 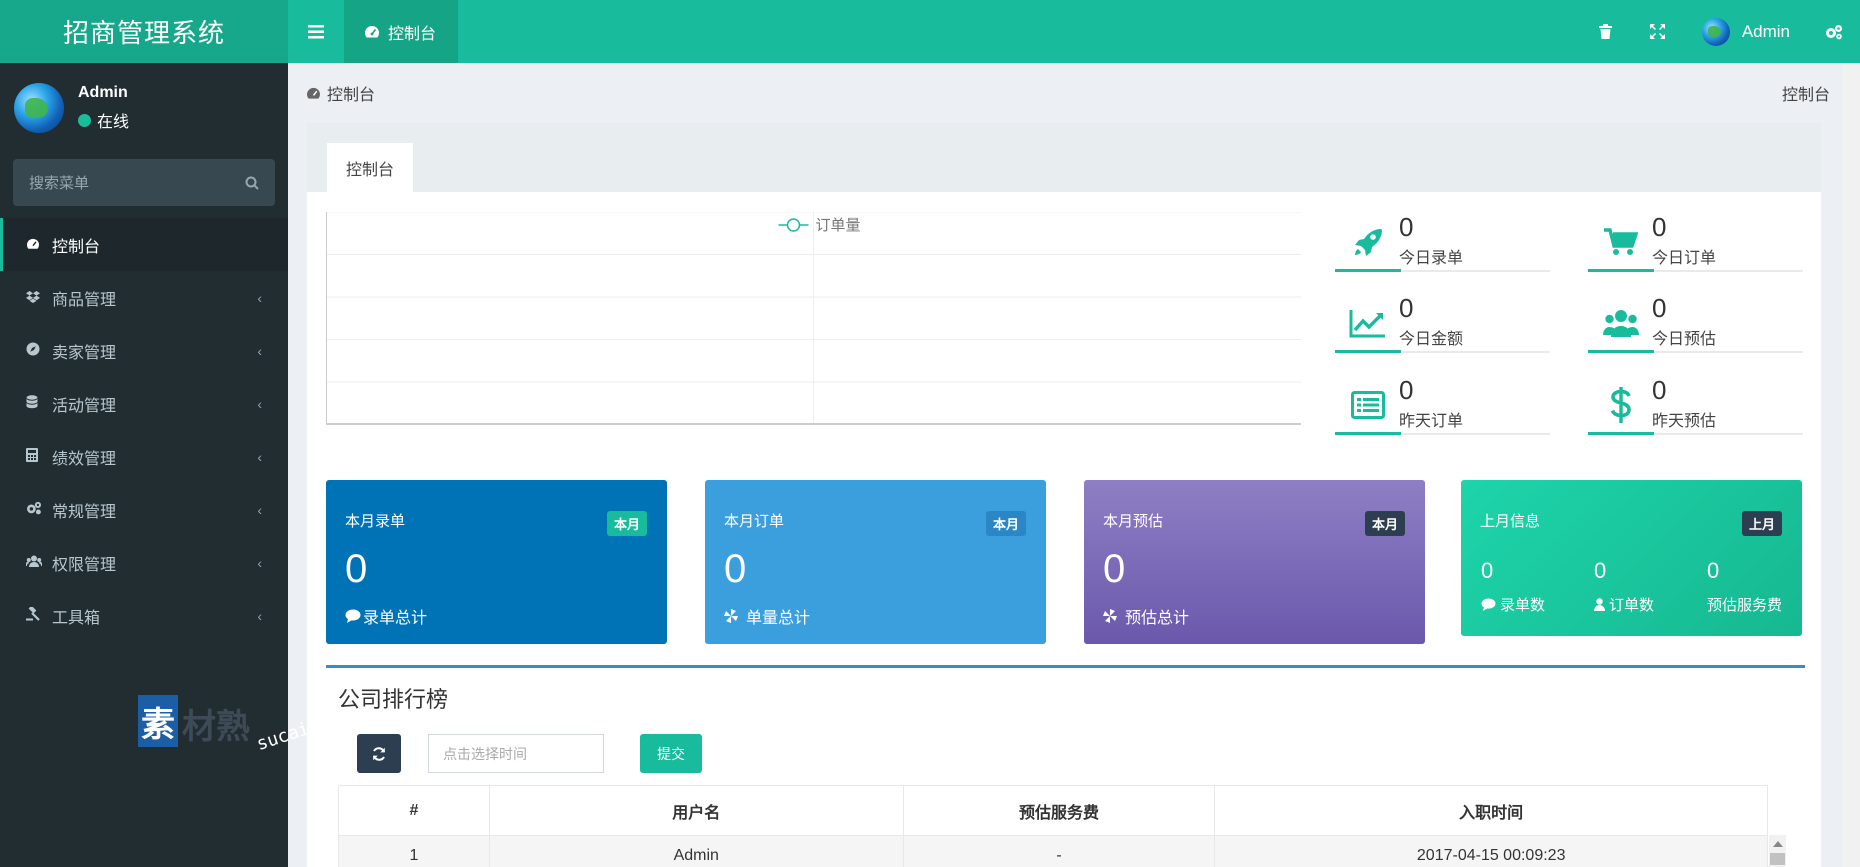 I want to click on date-picker-input, so click(x=516, y=753).